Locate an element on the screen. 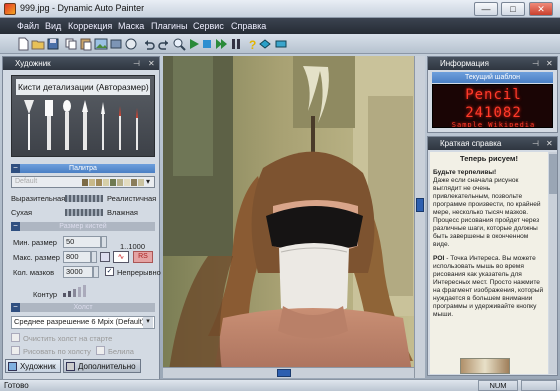 The image size is (560, 391). palette-value: Default is located at coordinates (26, 181).